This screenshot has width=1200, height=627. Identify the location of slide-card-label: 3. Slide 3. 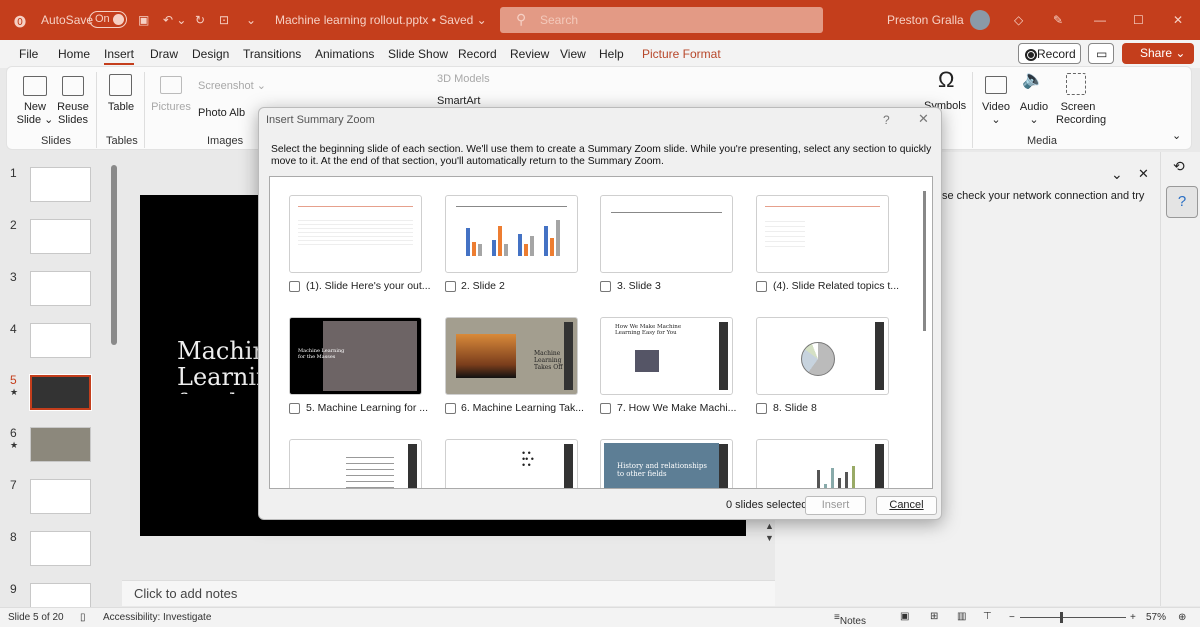
(639, 286).